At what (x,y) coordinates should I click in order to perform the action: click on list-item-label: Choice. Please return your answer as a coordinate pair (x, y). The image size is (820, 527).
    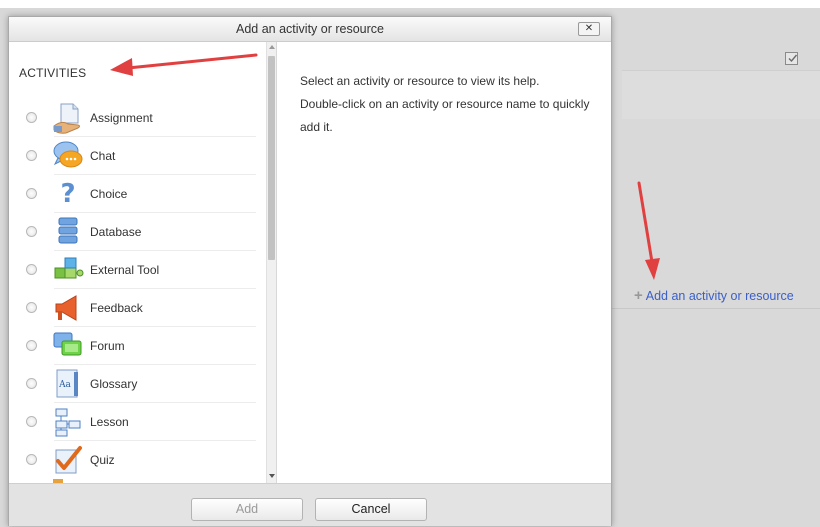
    Looking at the image, I should click on (108, 194).